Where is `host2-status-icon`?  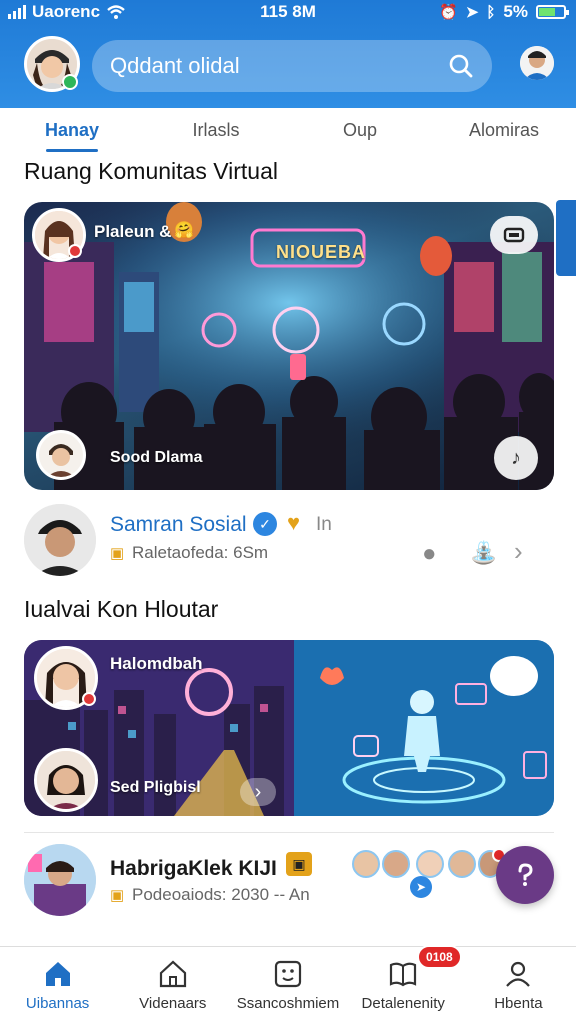 host2-status-icon is located at coordinates (89, 699).